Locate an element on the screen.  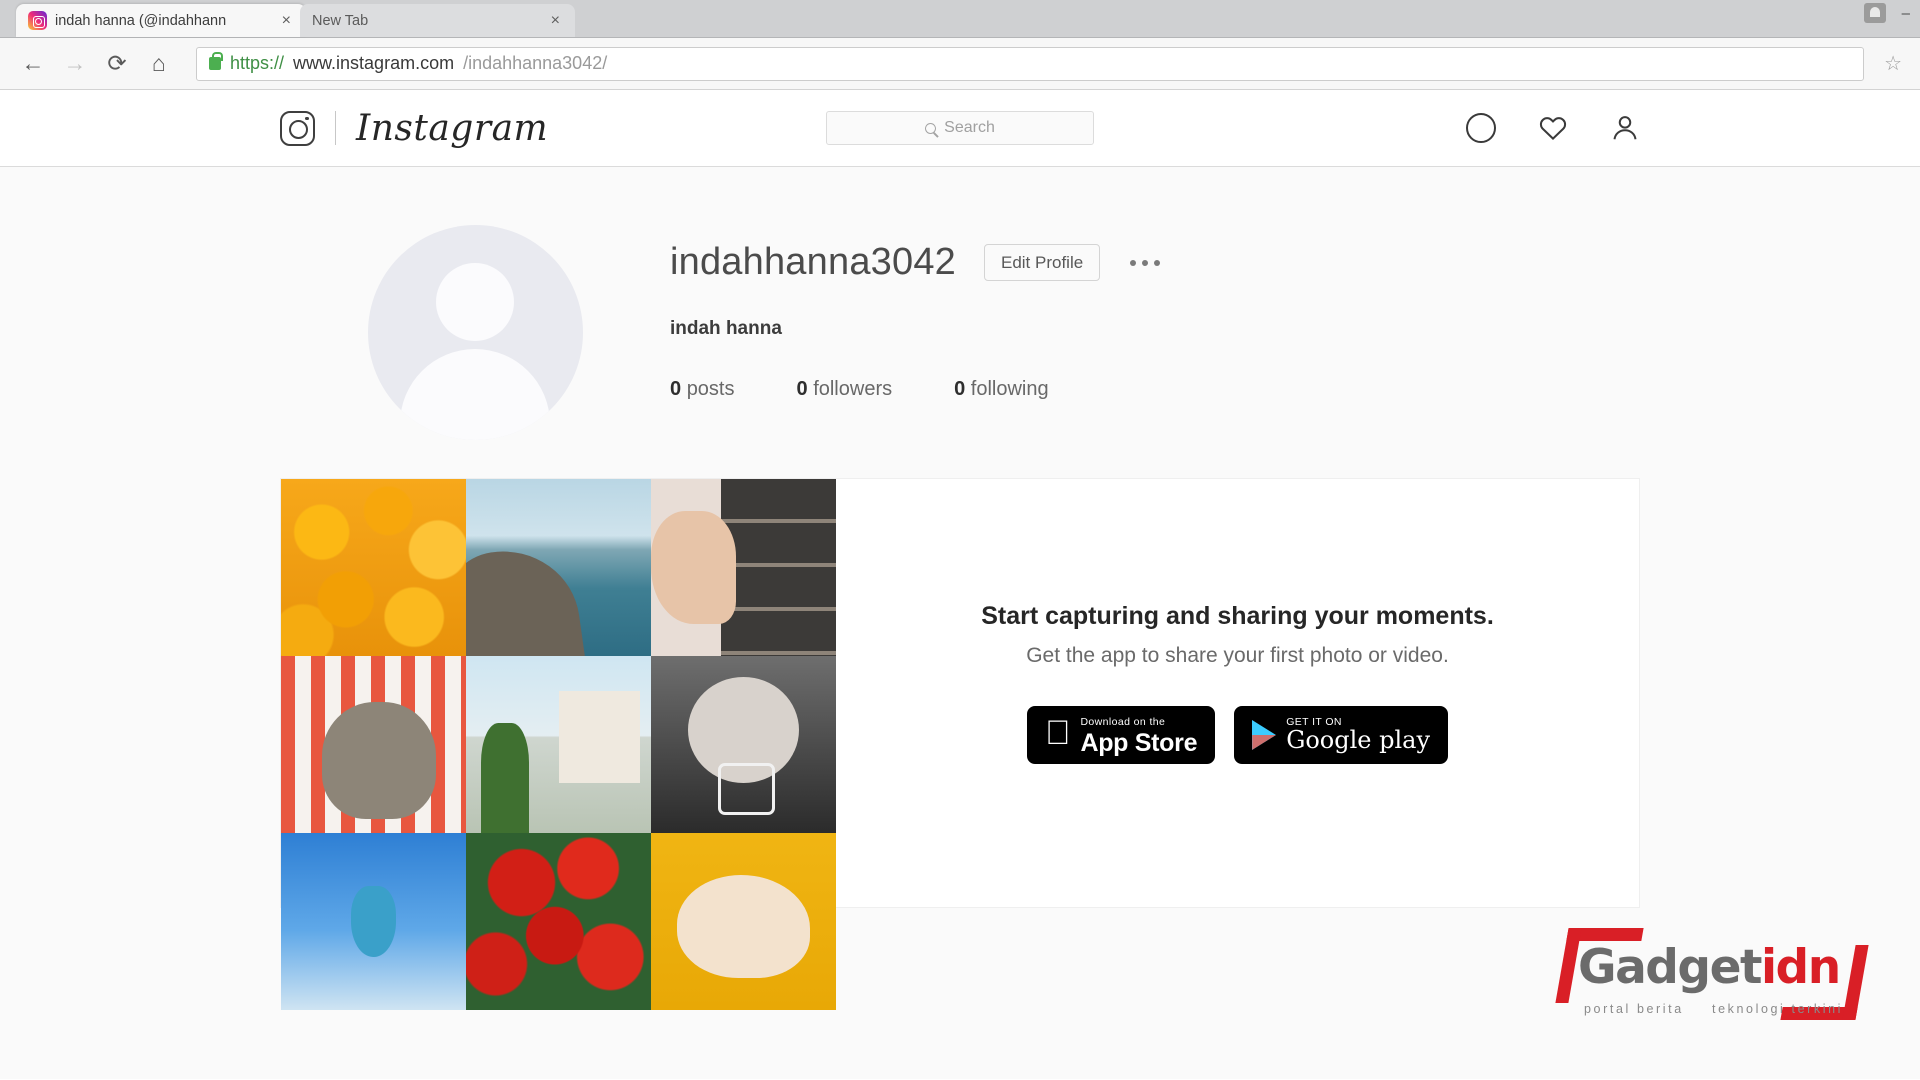
instagram-logo: Instagram is located at coordinates (414, 128).